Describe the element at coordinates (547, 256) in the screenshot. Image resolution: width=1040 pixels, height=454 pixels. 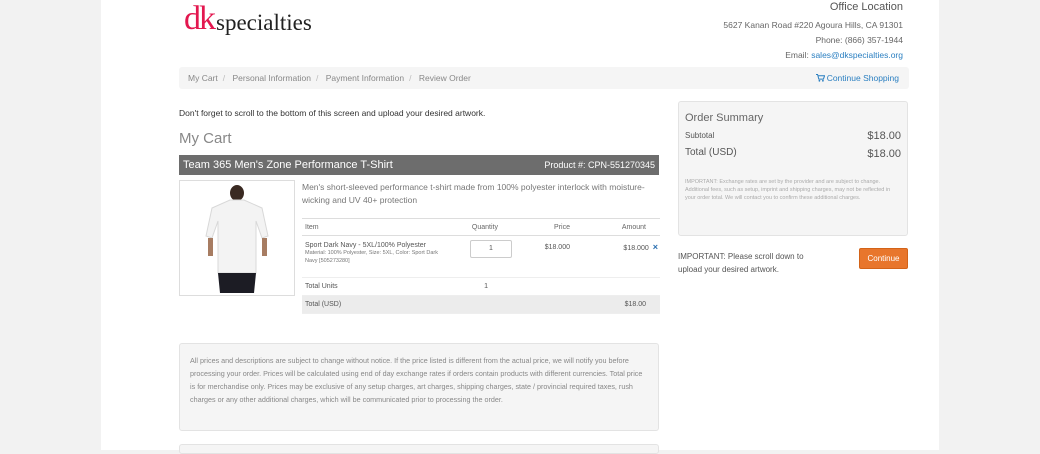
I see `price-cell: $18.000` at that location.